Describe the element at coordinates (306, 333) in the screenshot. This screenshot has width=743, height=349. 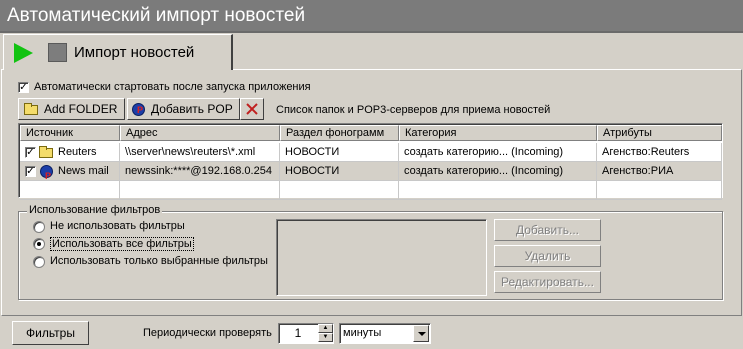
I see `interval-spinner: 1 ▲ ▼` at that location.